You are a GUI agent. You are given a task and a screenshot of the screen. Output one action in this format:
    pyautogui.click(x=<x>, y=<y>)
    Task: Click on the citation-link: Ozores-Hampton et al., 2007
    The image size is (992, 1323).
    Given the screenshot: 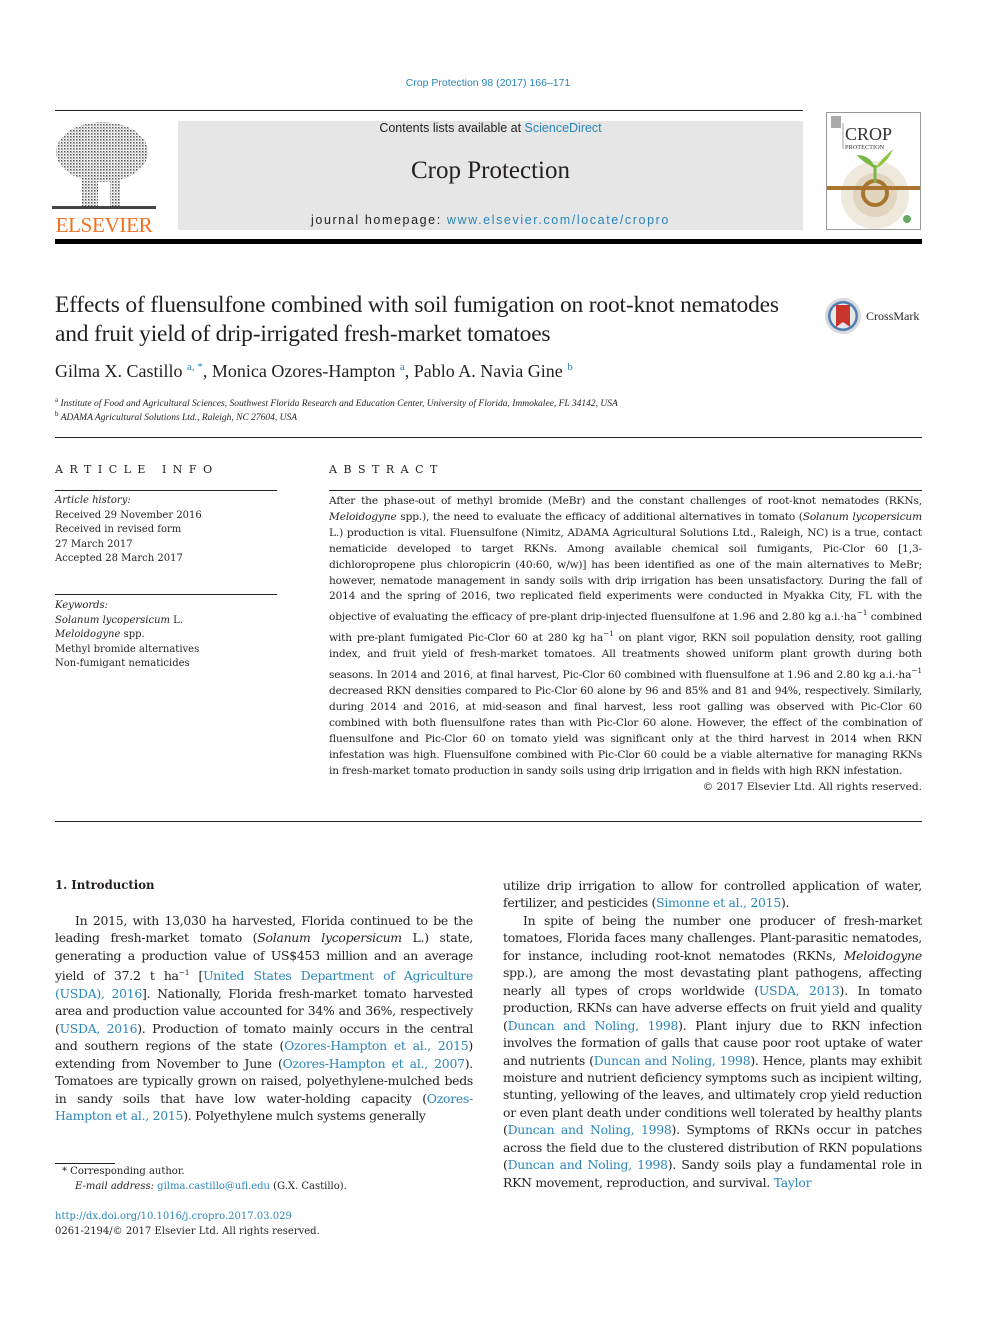 What is the action you would take?
    pyautogui.click(x=374, y=1063)
    